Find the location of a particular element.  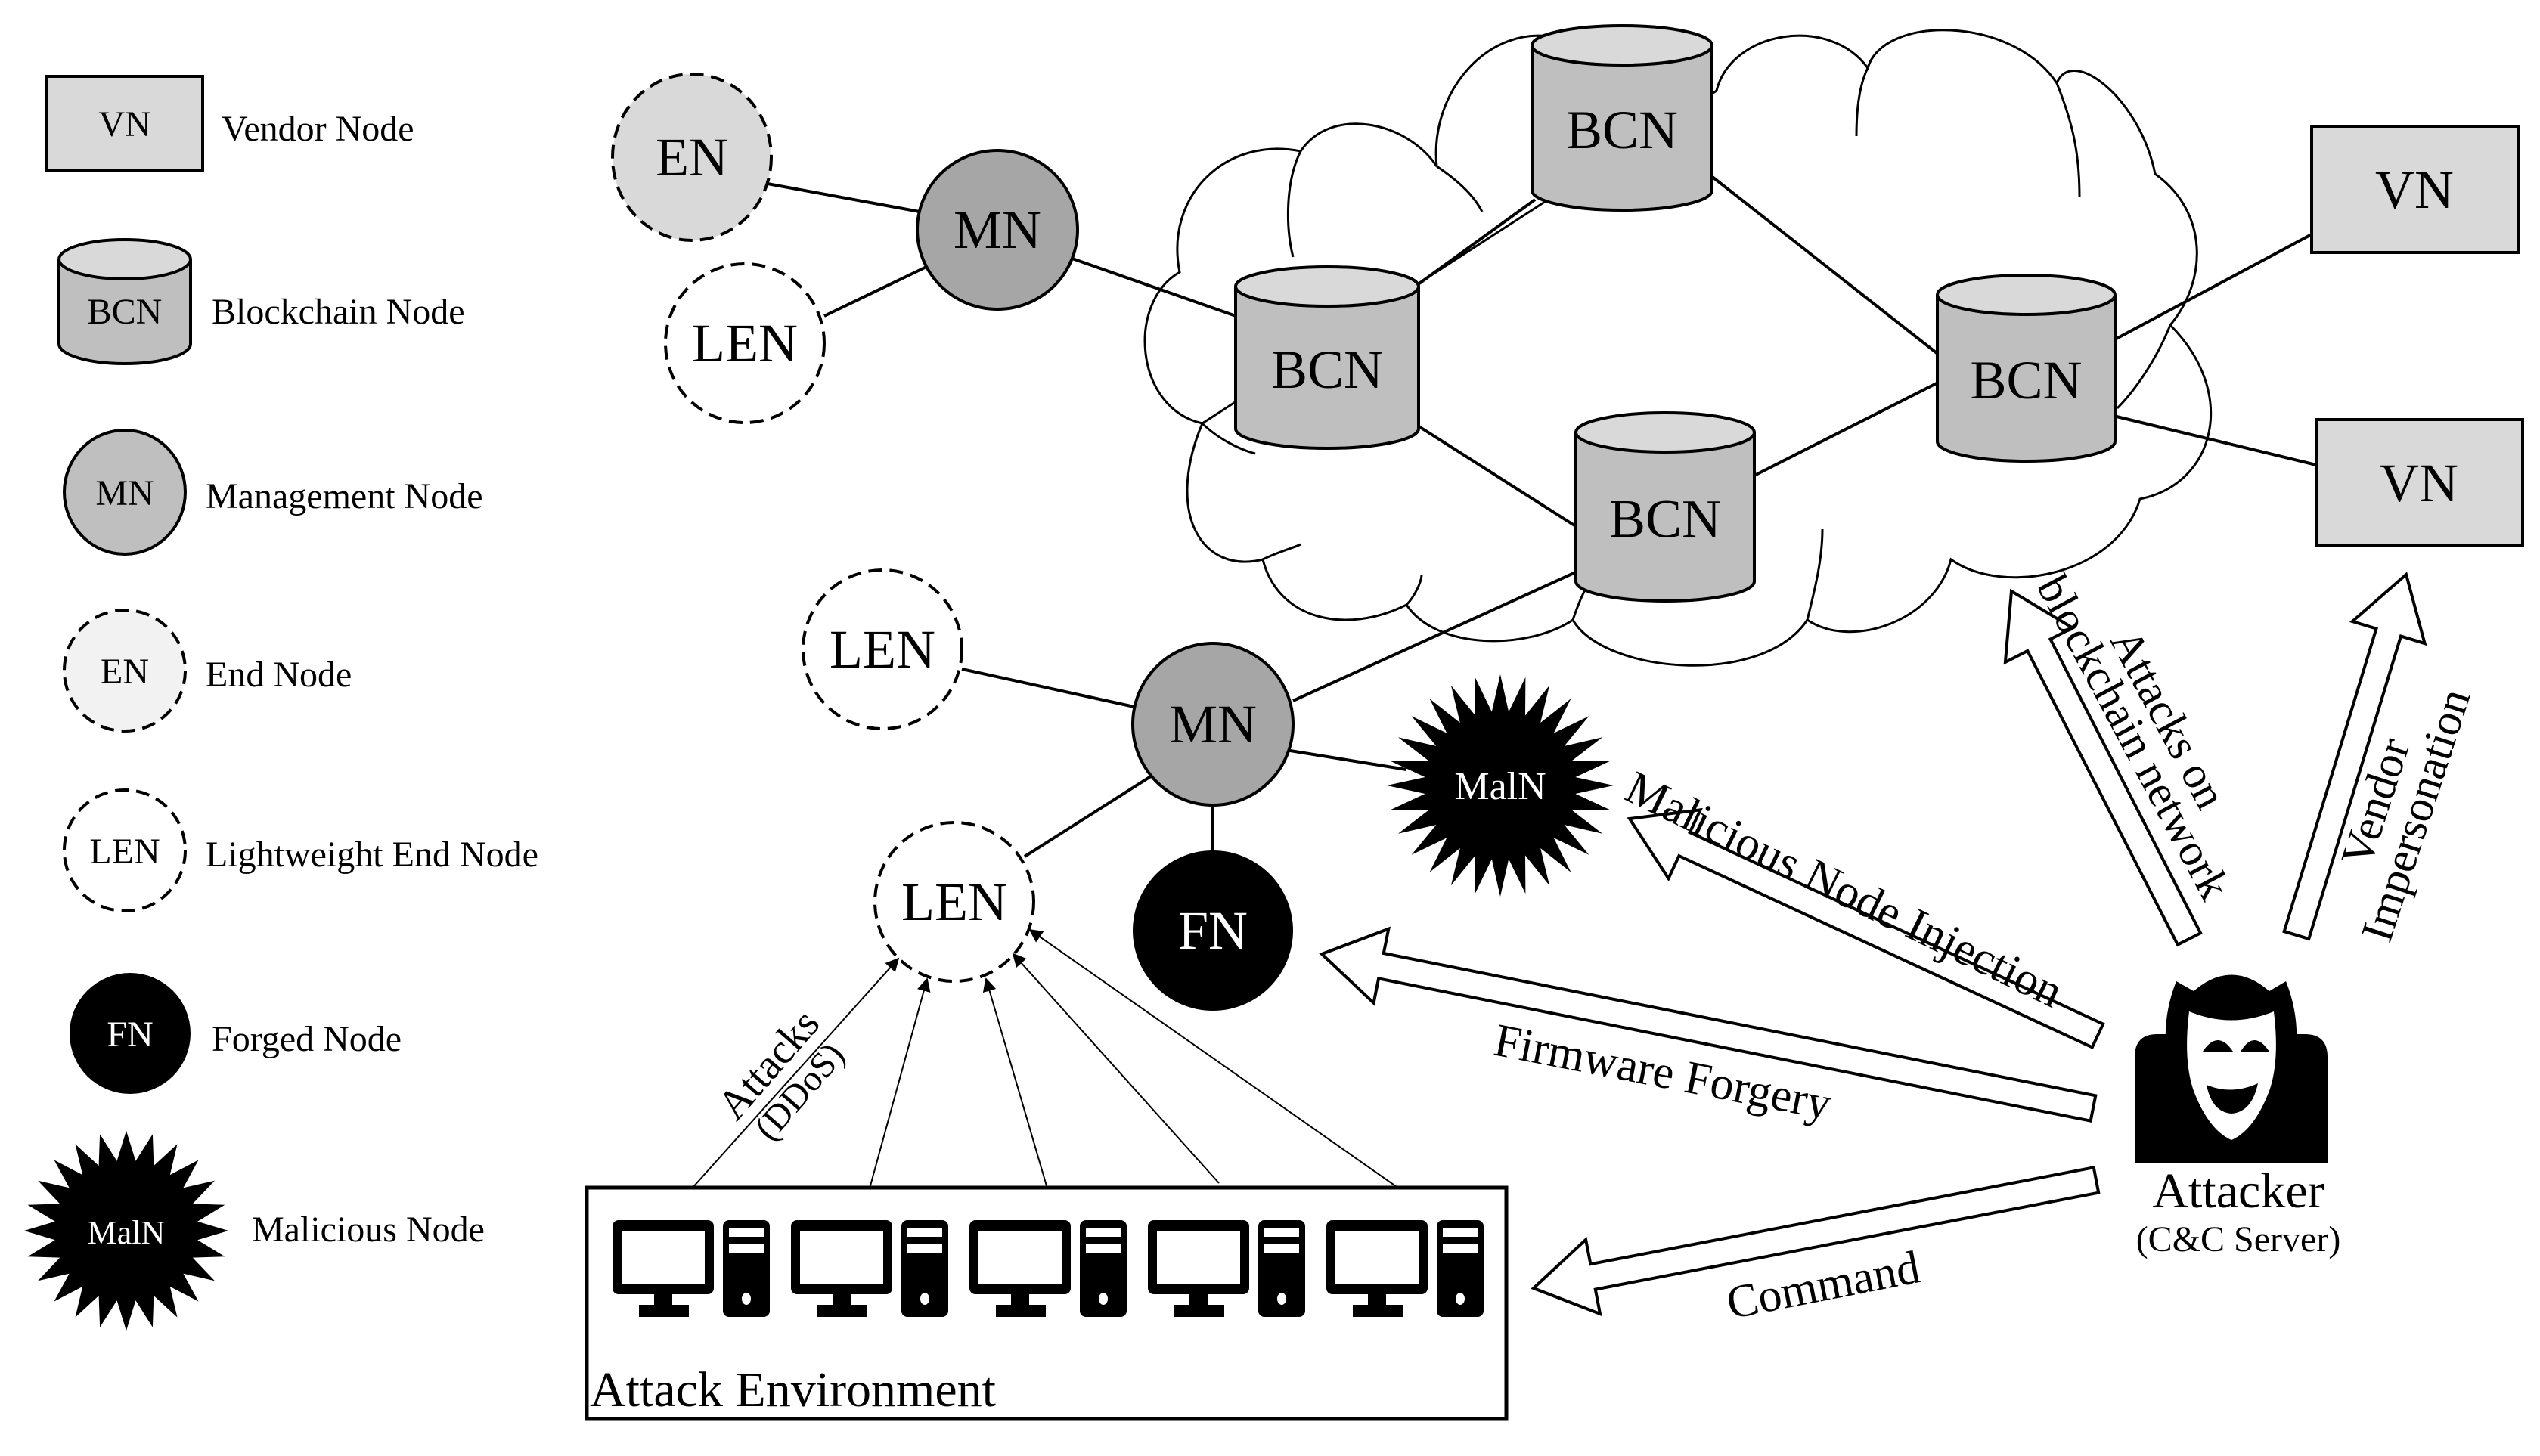

legend-item-malicious-node: MalN Malicious Node is located at coordinates (254, 1230).